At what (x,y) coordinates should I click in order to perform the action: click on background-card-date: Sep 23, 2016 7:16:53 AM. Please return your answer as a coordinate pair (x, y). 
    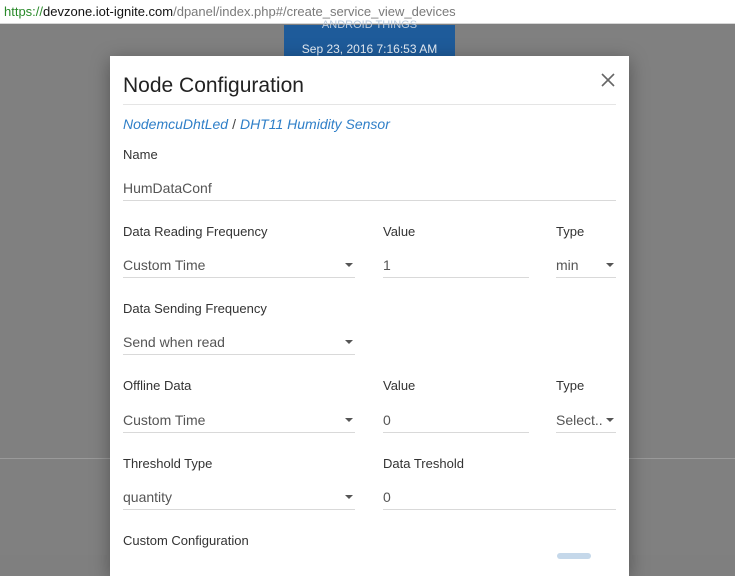
    Looking at the image, I should click on (369, 49).